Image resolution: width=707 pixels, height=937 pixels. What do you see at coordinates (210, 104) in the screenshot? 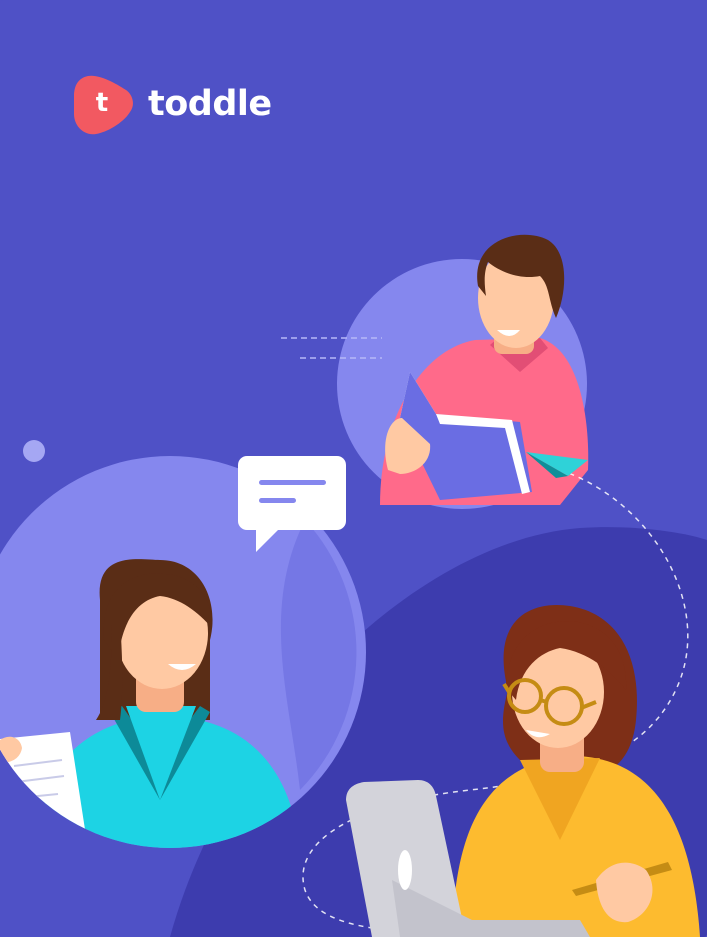
I see `brand-name: toddle` at bounding box center [210, 104].